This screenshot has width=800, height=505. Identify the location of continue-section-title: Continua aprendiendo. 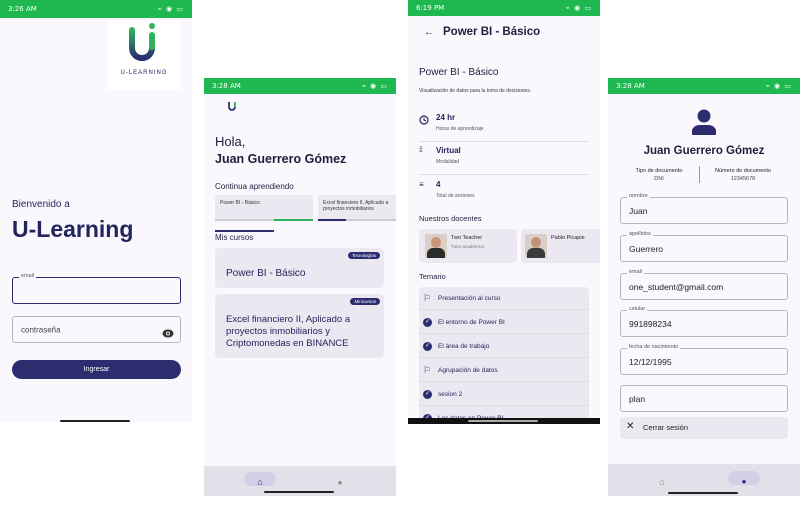
(254, 186).